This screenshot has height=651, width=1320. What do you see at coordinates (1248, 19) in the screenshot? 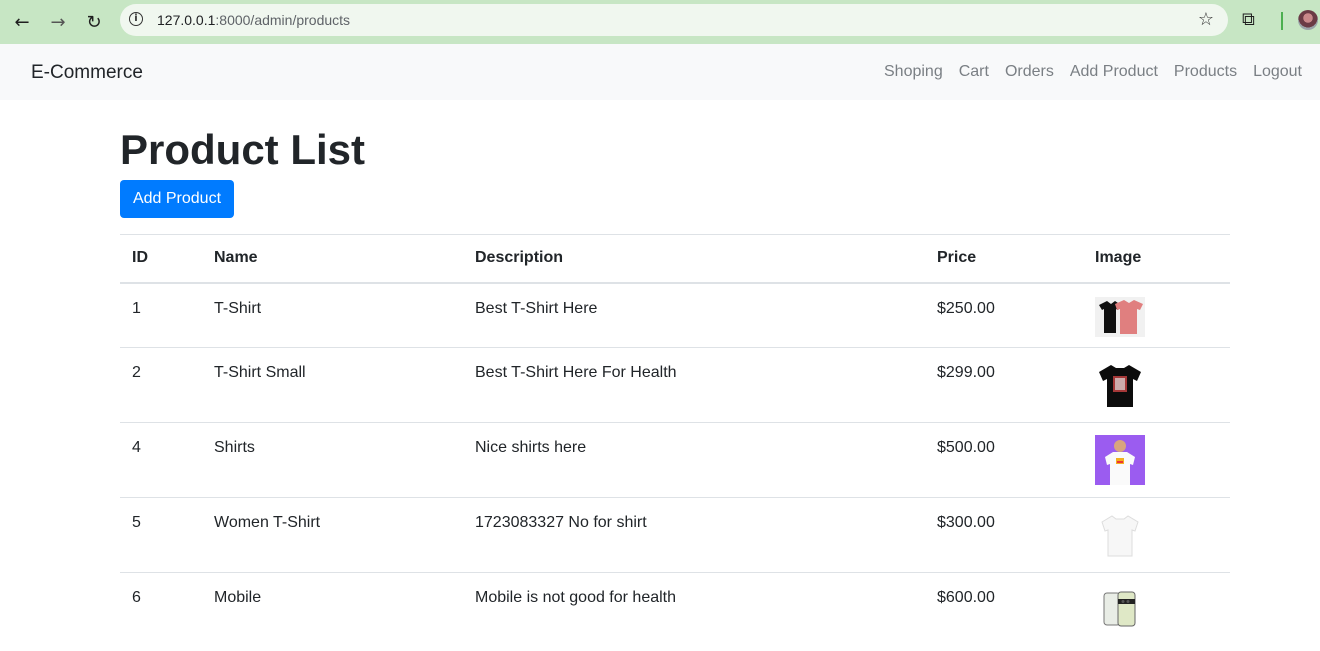
I see `extensions-icon: ⧉` at bounding box center [1248, 19].